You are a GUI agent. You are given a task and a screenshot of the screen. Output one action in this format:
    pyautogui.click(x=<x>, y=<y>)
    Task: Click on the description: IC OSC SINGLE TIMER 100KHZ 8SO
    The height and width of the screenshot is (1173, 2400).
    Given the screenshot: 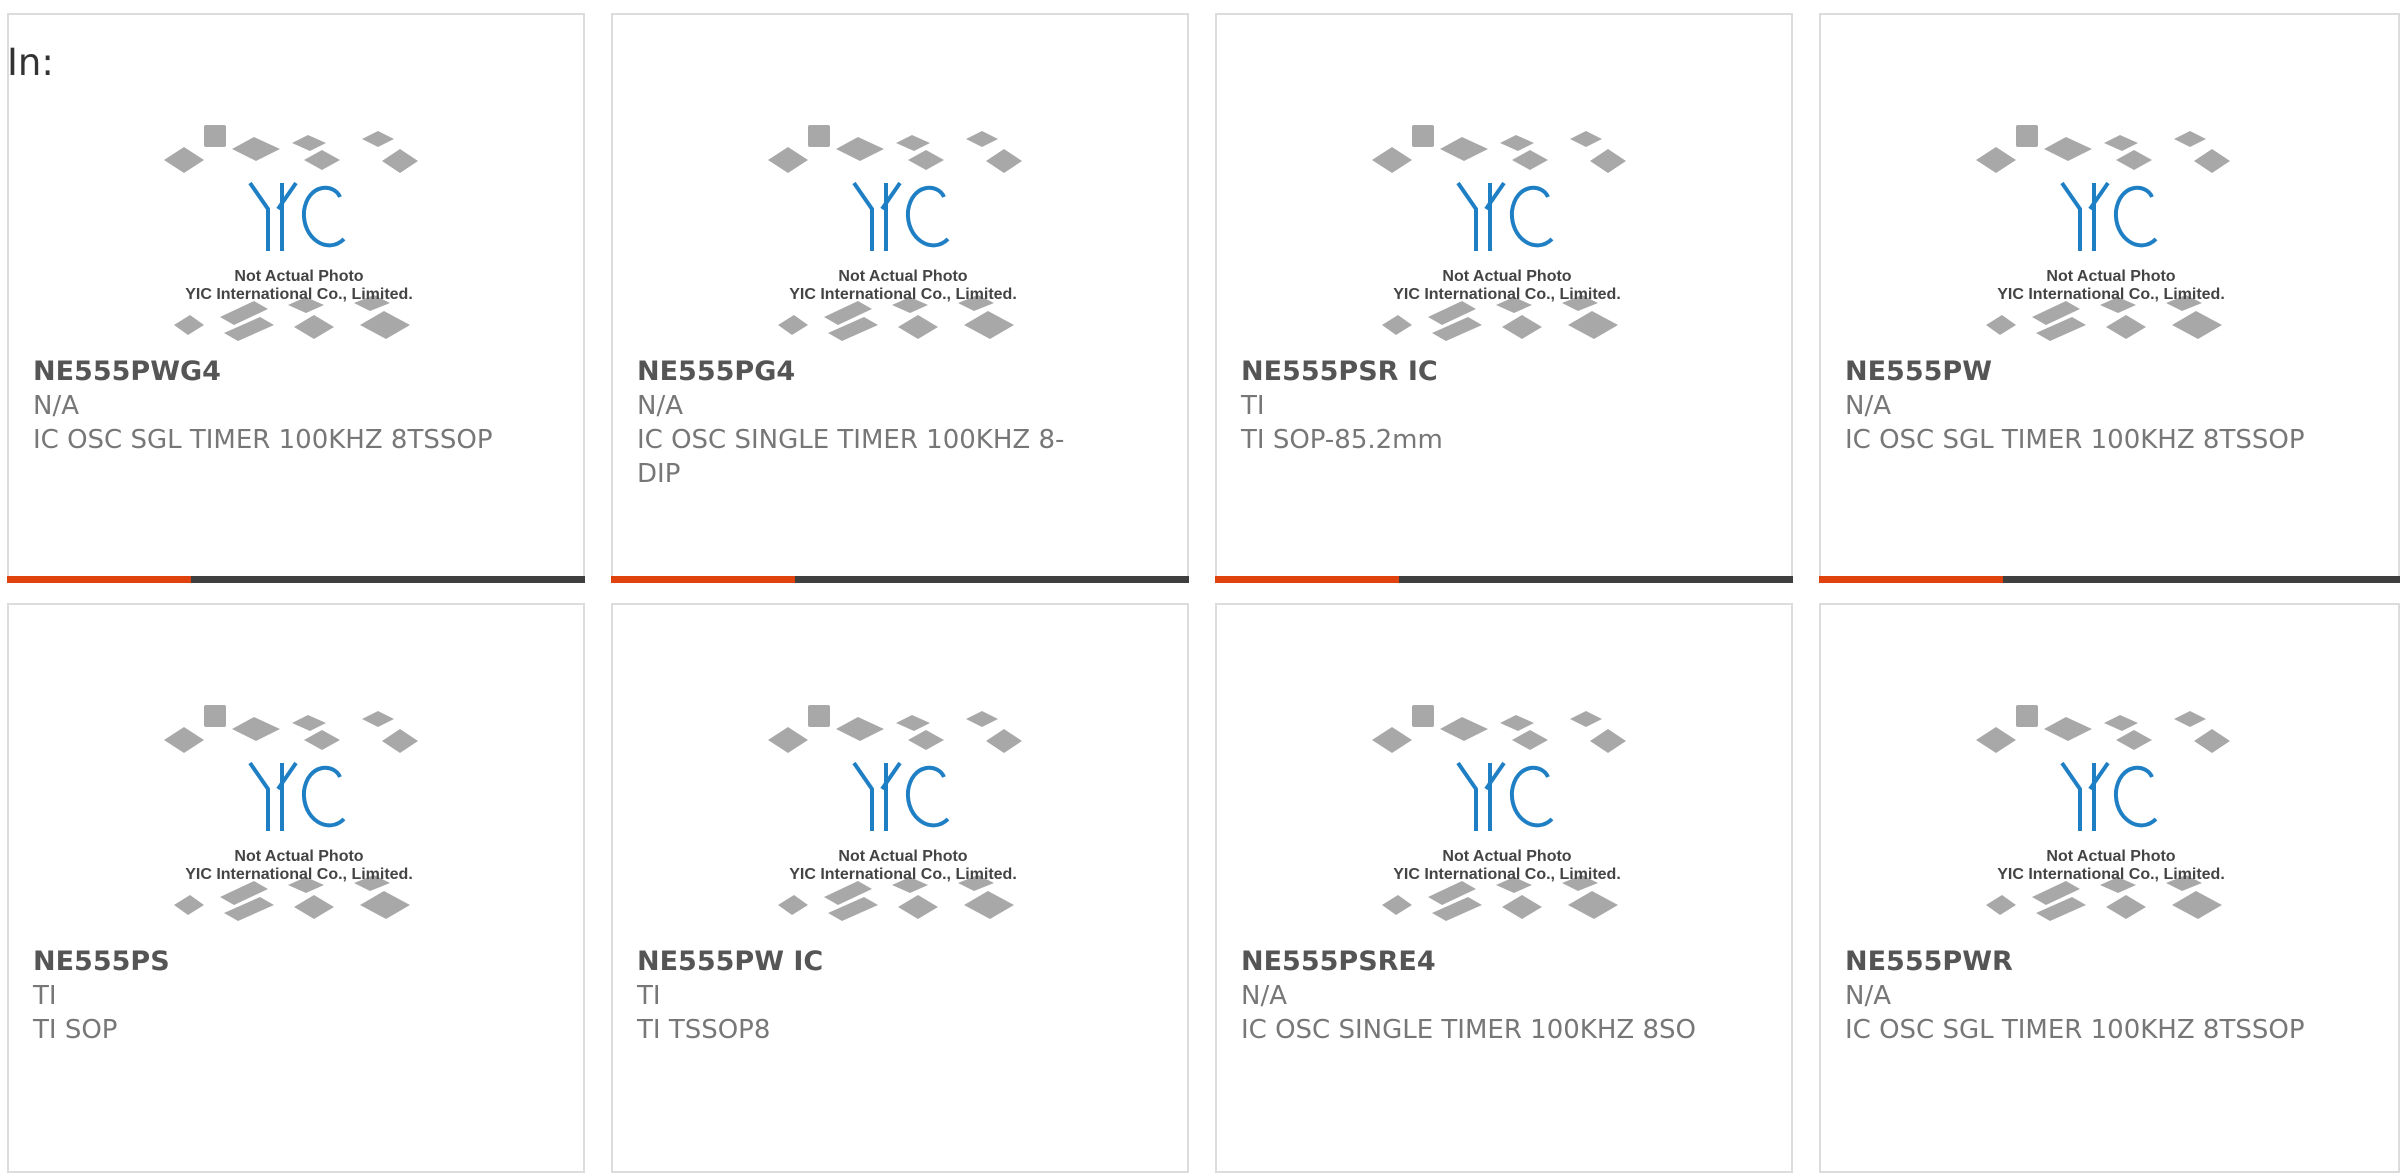 What is the action you would take?
    pyautogui.click(x=1468, y=1030)
    